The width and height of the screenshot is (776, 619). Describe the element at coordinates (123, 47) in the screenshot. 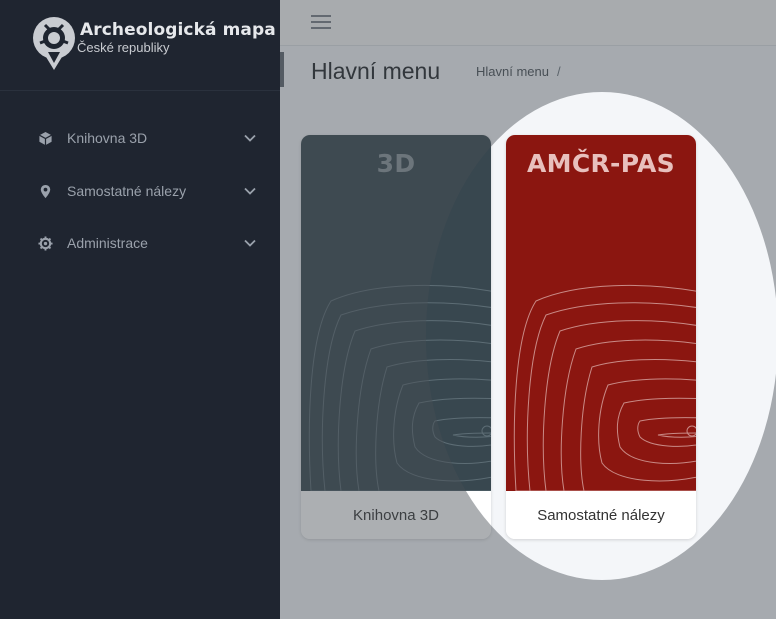

I see `brand-subtitle: České republiky` at that location.